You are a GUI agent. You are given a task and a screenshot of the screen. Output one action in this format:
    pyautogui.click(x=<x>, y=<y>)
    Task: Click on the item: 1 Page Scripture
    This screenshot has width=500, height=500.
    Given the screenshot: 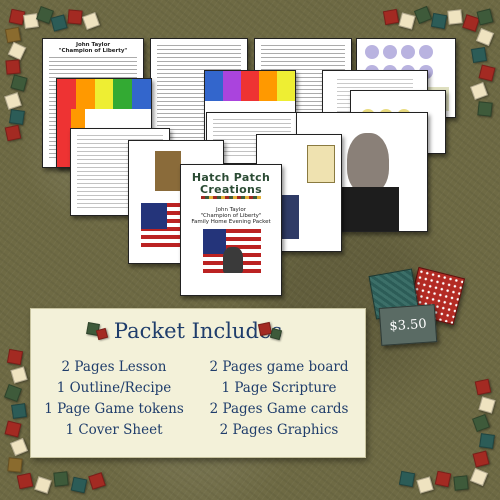 What is the action you would take?
    pyautogui.click(x=279, y=388)
    